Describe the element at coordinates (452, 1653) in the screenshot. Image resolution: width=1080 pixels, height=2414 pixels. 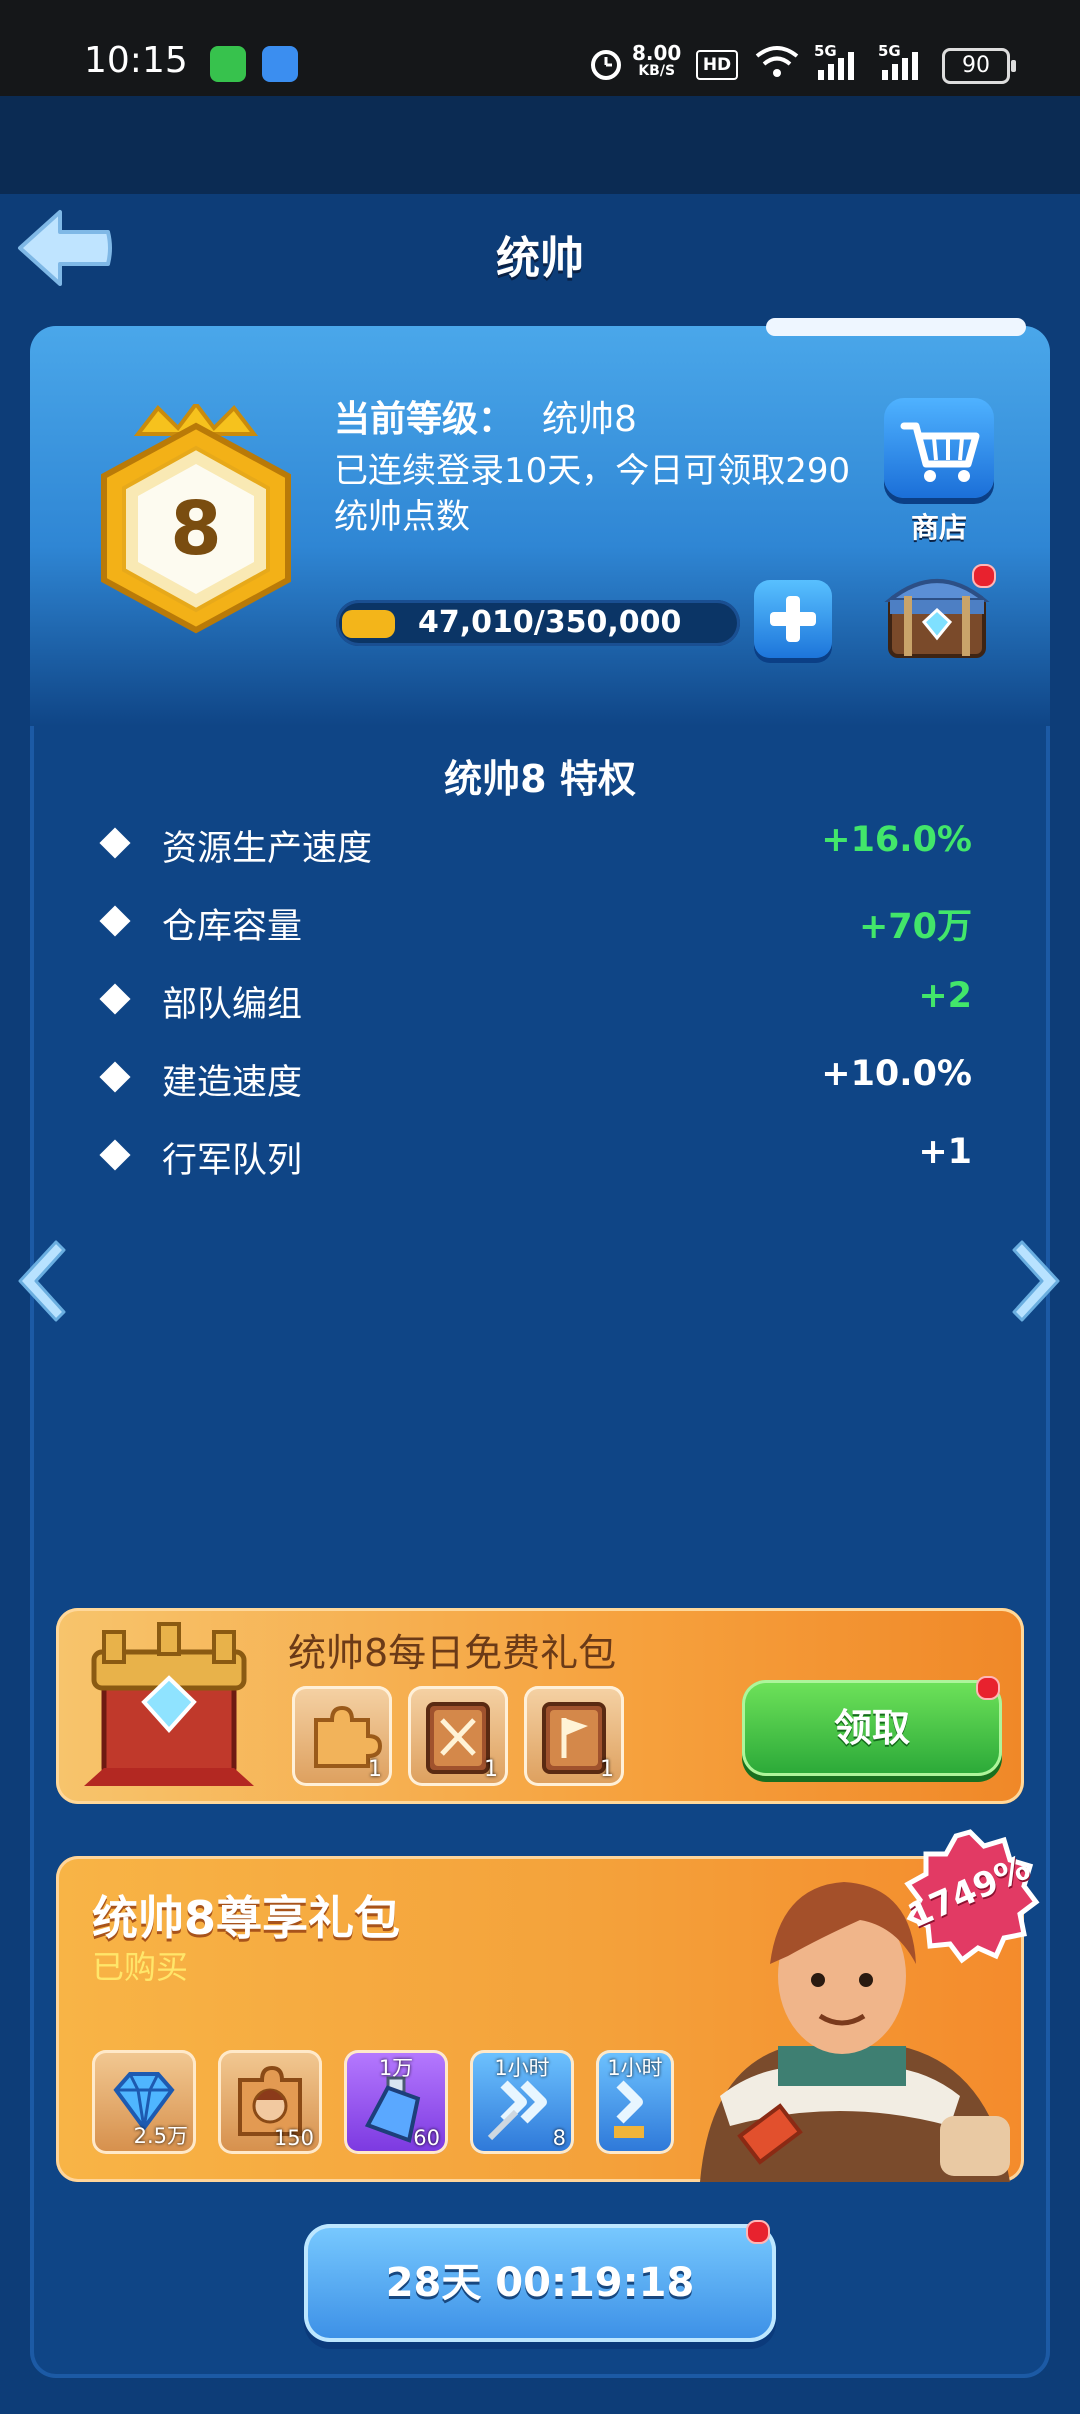
I see `daily-pack-title: 统帅8每日免费礼包` at that location.